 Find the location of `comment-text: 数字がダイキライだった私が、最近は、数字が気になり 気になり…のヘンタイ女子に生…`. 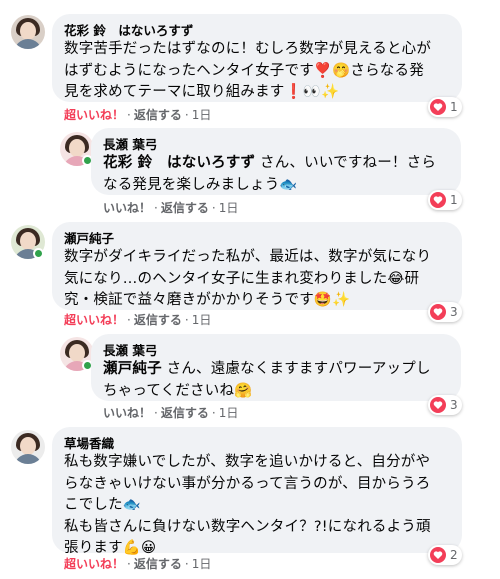

comment-text: 数字がダイキライだった私が、最近は、数字が気になり 気になり…のヘンタイ女子に生… is located at coordinates (248, 278).